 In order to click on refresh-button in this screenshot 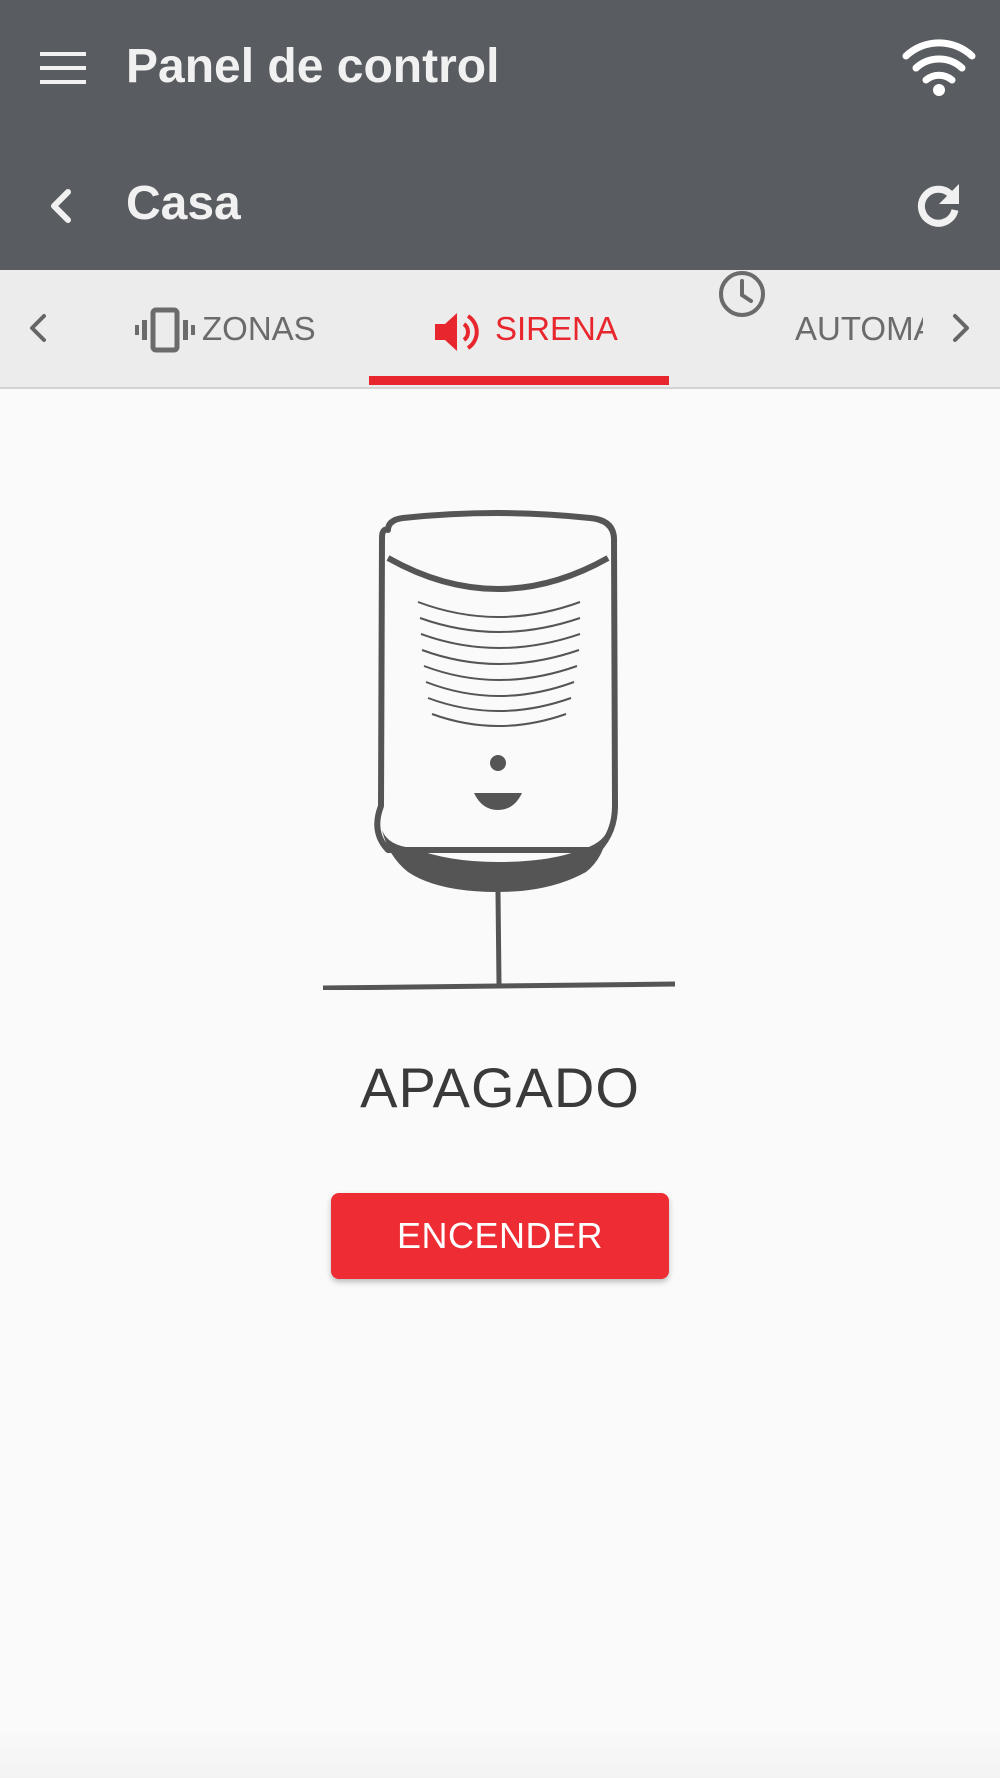, I will do `click(938, 205)`.